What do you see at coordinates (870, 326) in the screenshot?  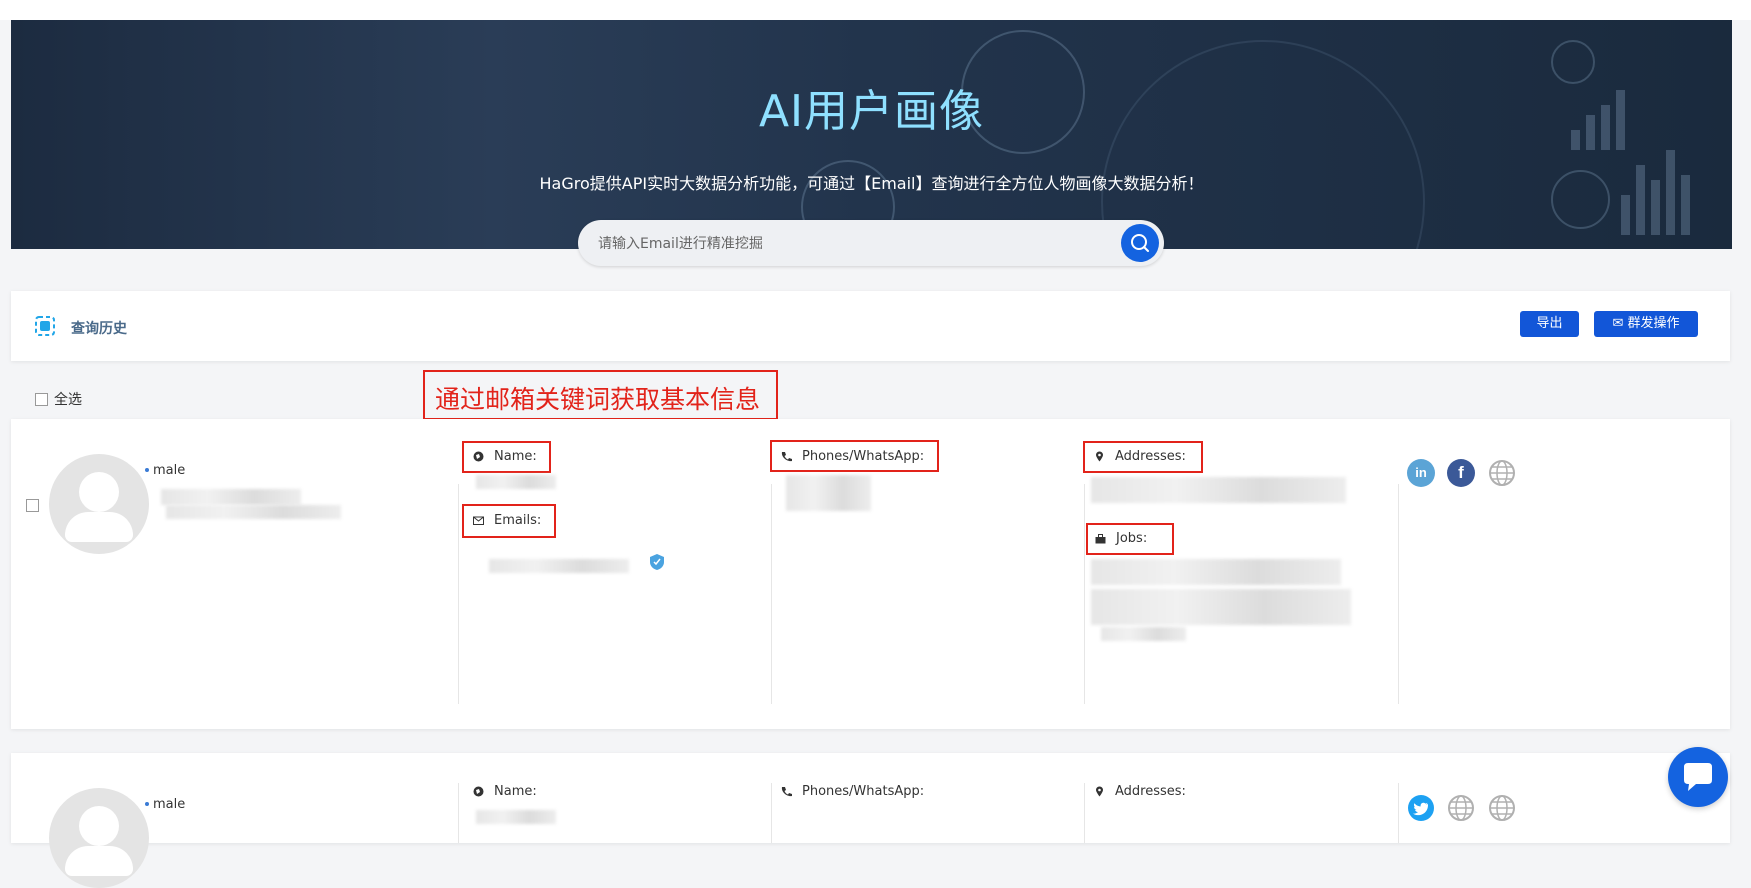 I see `query-history-bar: 查询历史 导出 ✉ 群发操作` at bounding box center [870, 326].